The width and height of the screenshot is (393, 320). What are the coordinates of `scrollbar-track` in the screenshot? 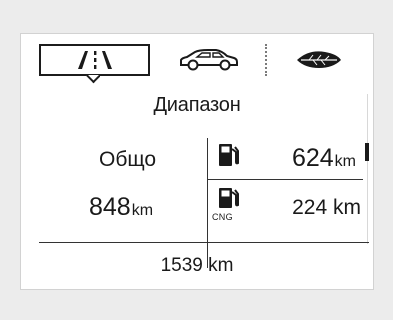 It's located at (367, 169).